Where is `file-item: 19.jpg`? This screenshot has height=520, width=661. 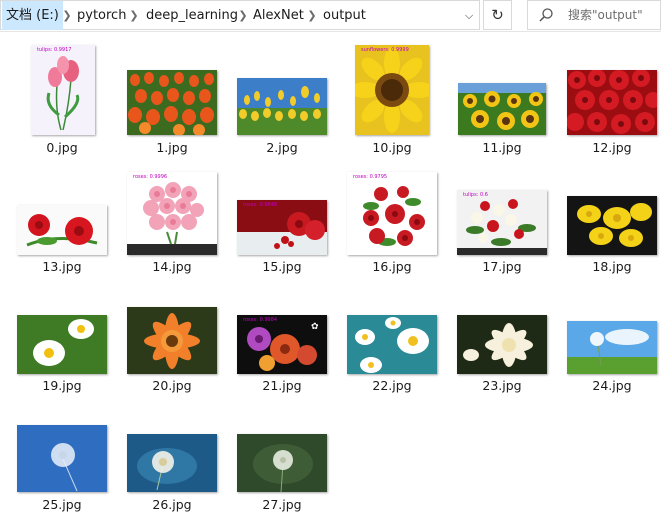 file-item: 19.jpg is located at coordinates (62, 342).